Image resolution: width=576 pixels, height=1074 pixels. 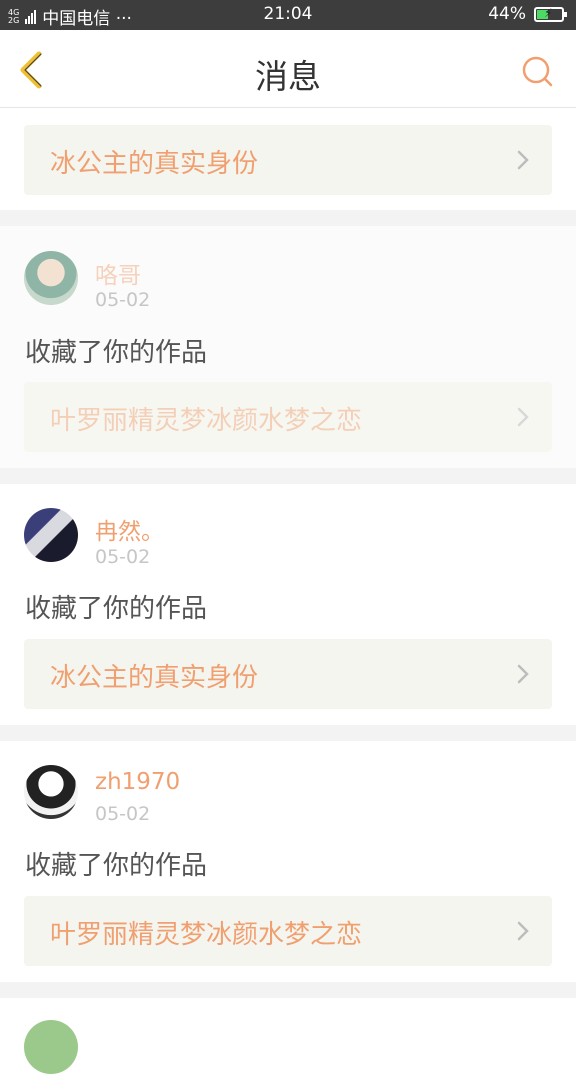 I want to click on message-card-partial, so click(x=288, y=1036).